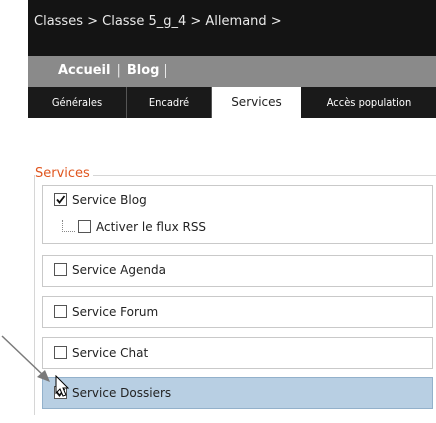 The width and height of the screenshot is (436, 423). I want to click on service-chat-row: Service Chat, so click(101, 353).